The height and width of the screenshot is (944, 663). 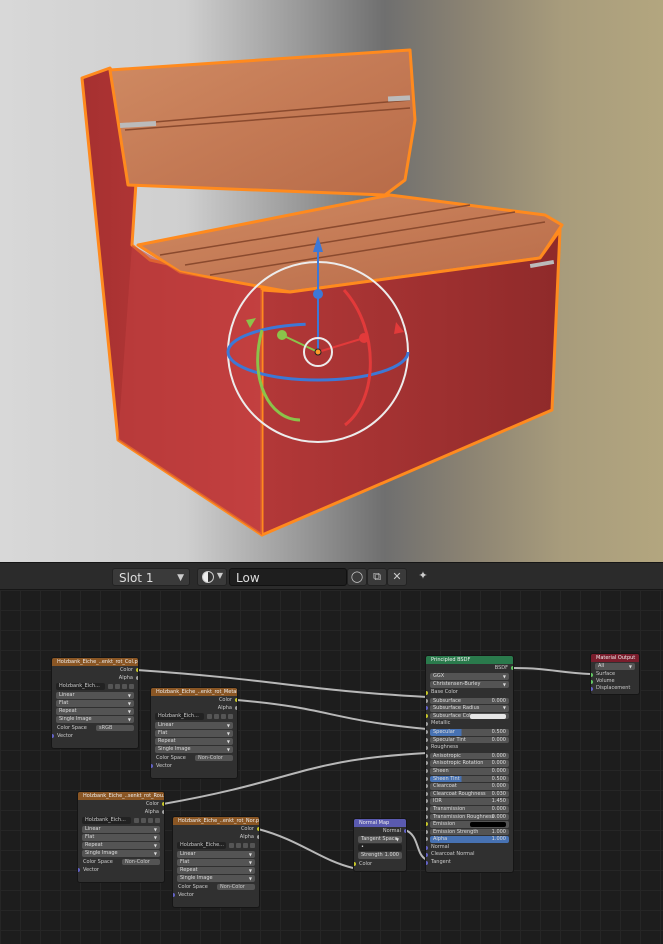 What do you see at coordinates (380, 823) in the screenshot?
I see `node-title: Normal Map` at bounding box center [380, 823].